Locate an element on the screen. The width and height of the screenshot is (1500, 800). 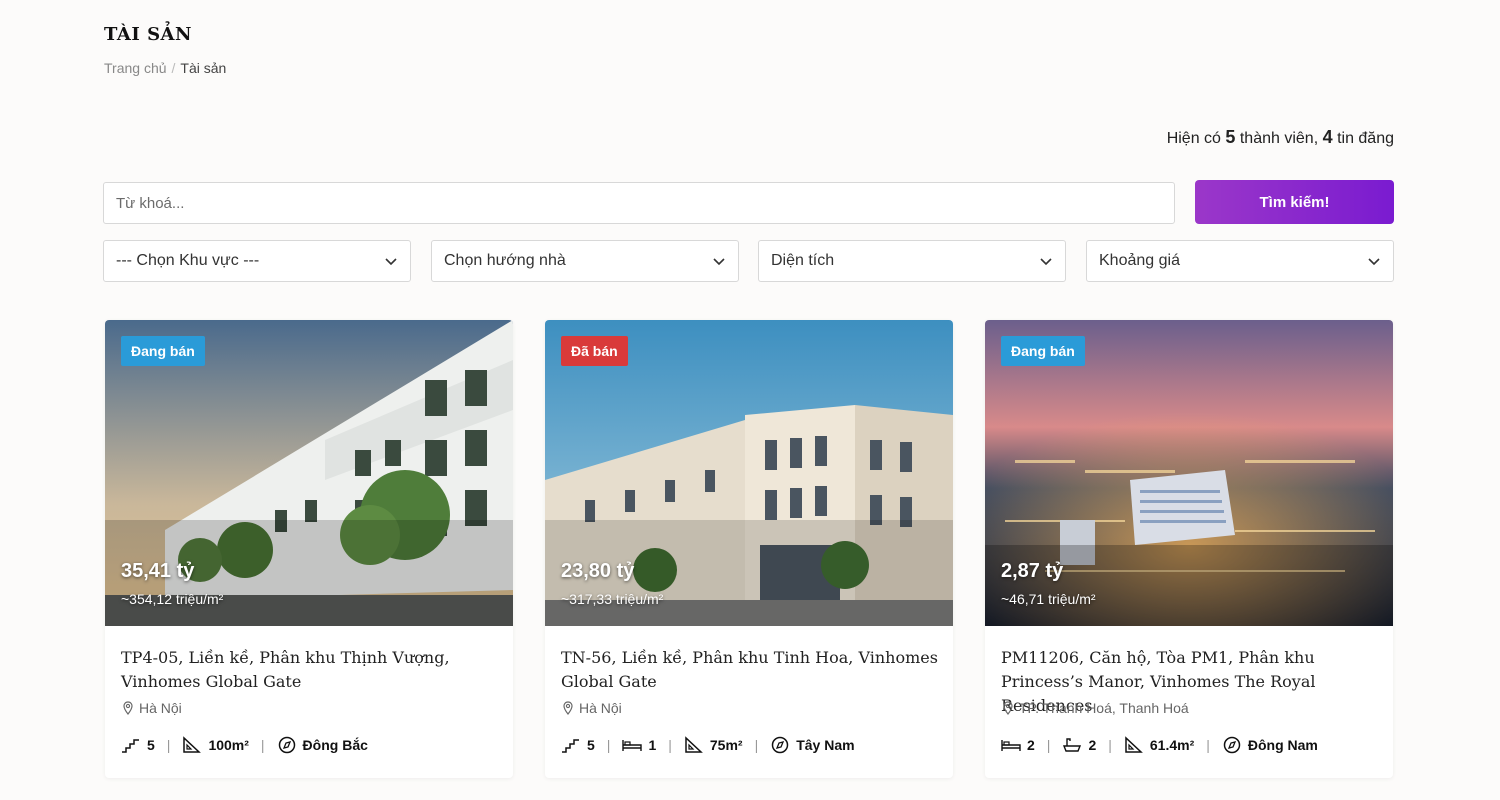
direction-value: Đông Nam is located at coordinates (1282, 745).